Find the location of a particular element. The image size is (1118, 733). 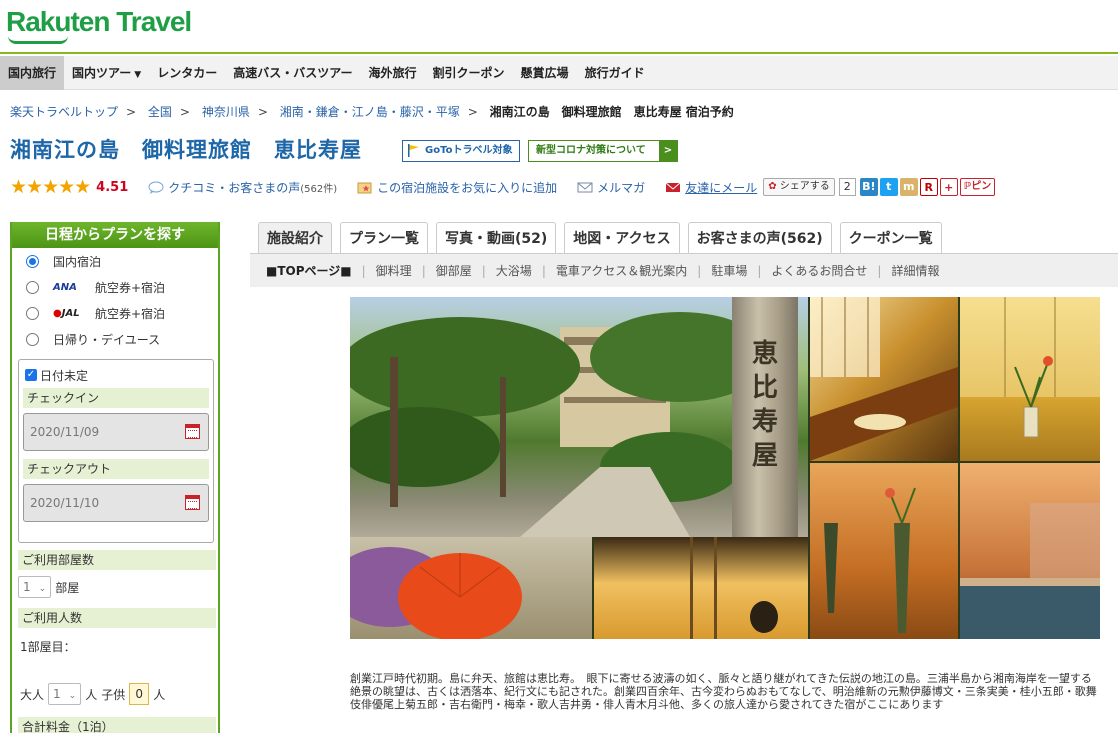

star-rating: ★★★★★ is located at coordinates (50, 187).